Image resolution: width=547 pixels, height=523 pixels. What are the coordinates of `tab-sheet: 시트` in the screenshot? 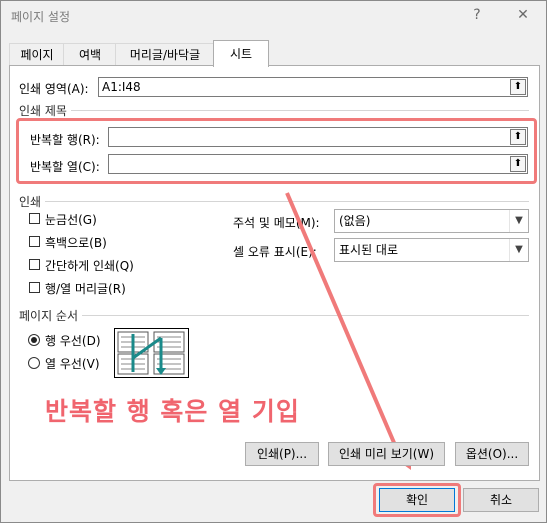 It's located at (241, 53).